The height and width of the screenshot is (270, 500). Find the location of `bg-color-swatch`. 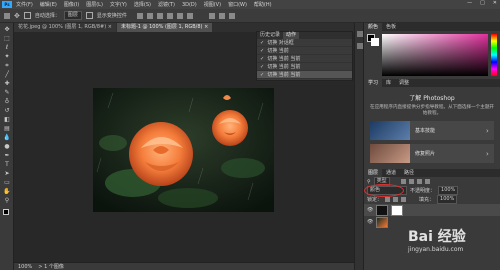

bg-color-swatch is located at coordinates (375, 42).